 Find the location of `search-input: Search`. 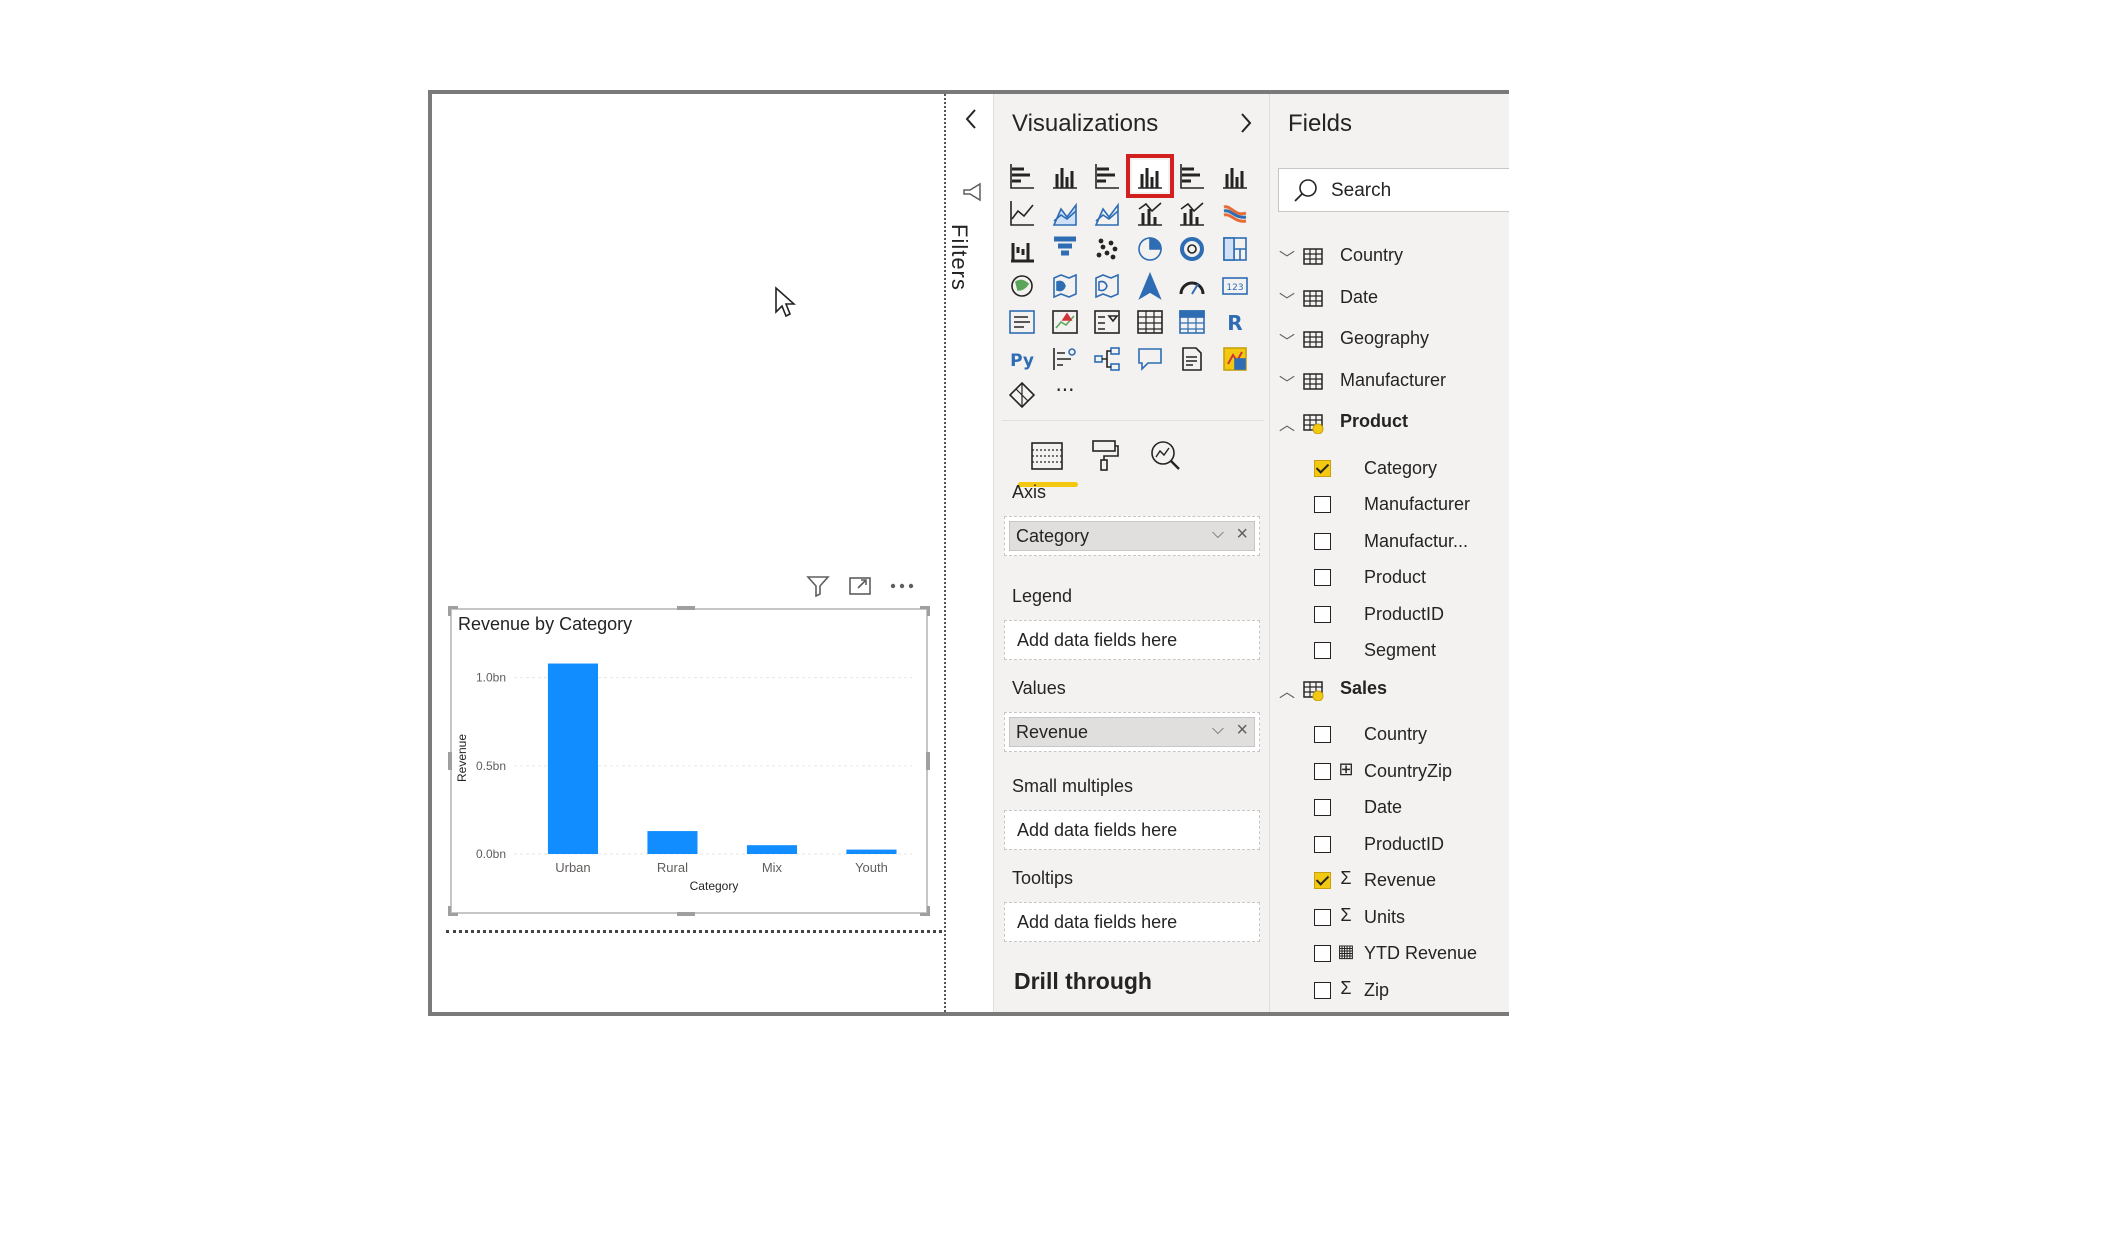

search-input: Search is located at coordinates (1393, 190).